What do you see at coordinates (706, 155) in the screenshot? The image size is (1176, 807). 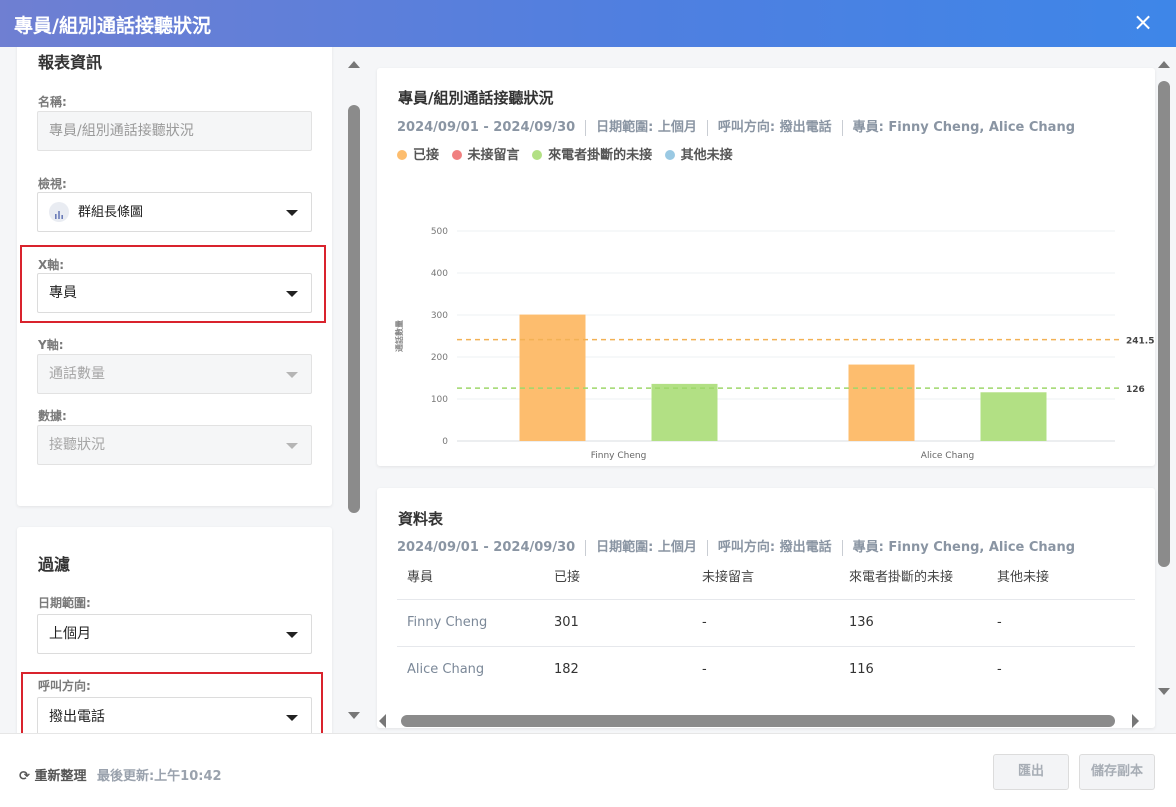 I see `legend-label: 其他未接` at bounding box center [706, 155].